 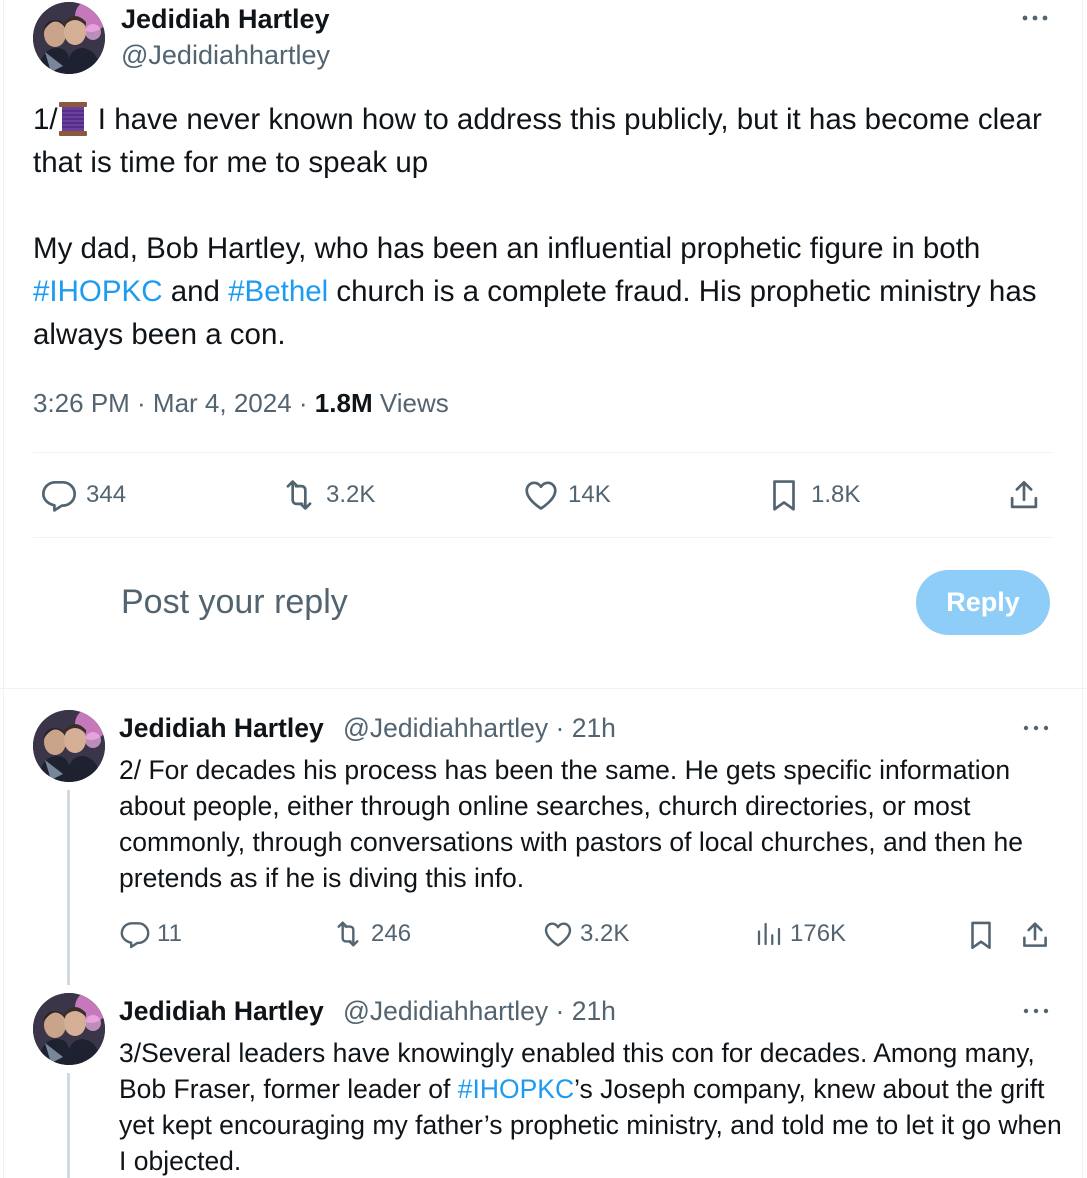 What do you see at coordinates (278, 291) in the screenshot?
I see `hashtag-link: #Bethel` at bounding box center [278, 291].